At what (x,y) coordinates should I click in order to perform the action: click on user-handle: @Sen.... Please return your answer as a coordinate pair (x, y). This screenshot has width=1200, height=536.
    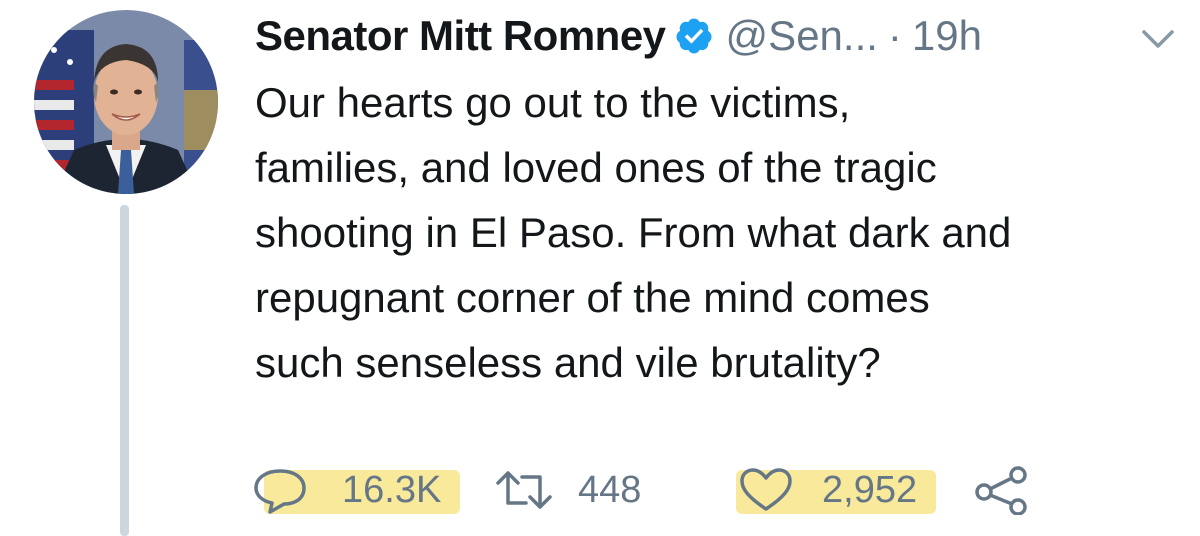
    Looking at the image, I should click on (802, 36).